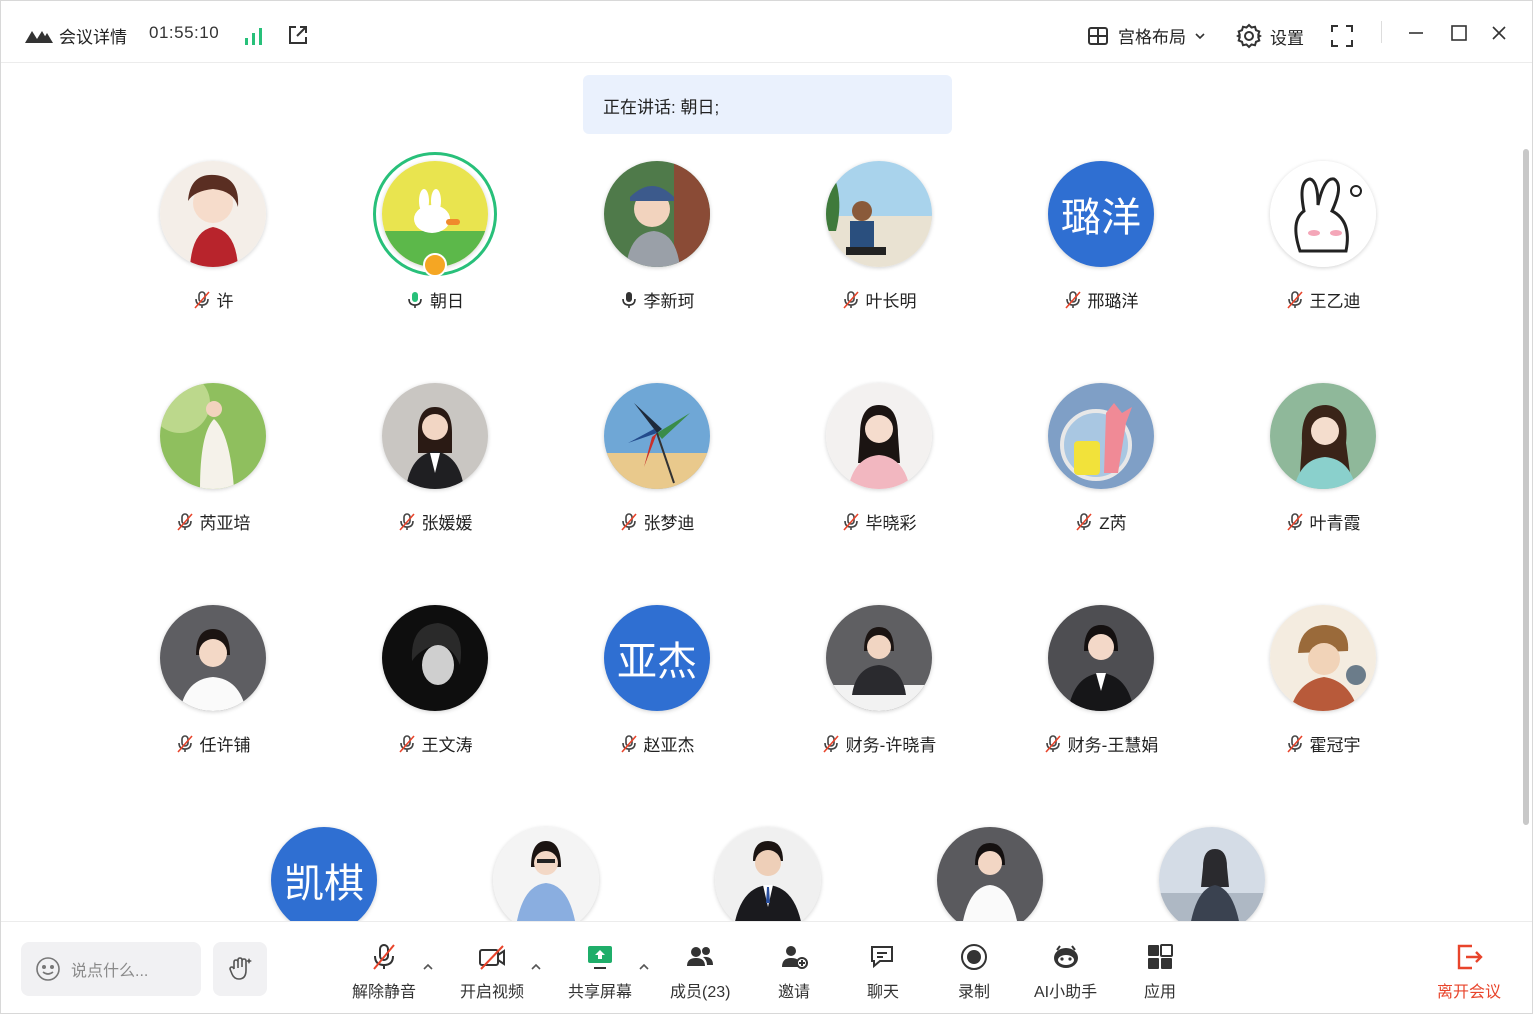 The width and height of the screenshot is (1533, 1014). Describe the element at coordinates (974, 972) in the screenshot. I see `record-button: 录制` at that location.